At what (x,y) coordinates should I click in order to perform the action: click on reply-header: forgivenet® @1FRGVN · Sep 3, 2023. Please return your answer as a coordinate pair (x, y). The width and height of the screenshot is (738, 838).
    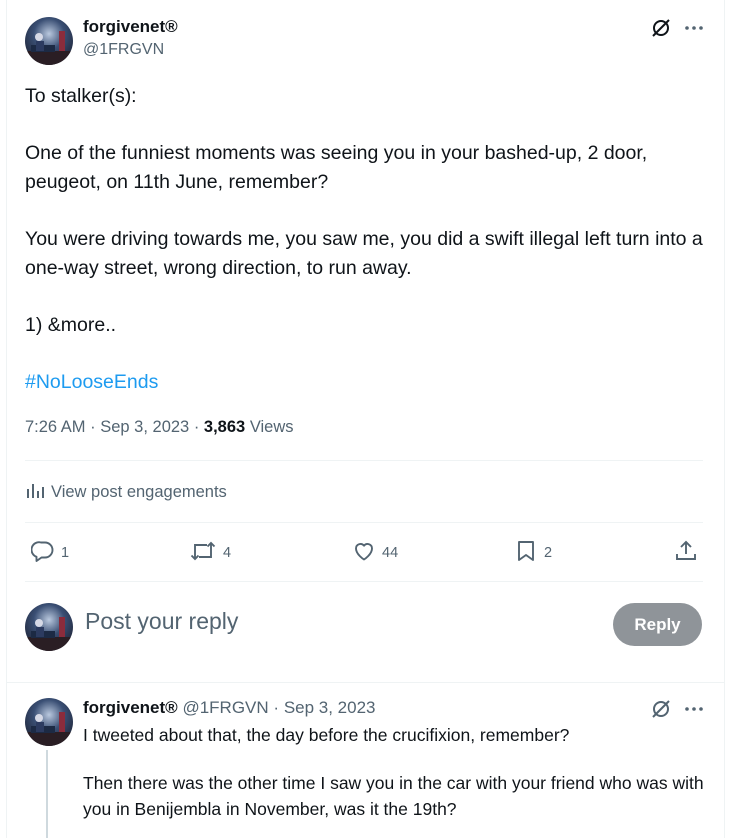
    Looking at the image, I should click on (229, 708).